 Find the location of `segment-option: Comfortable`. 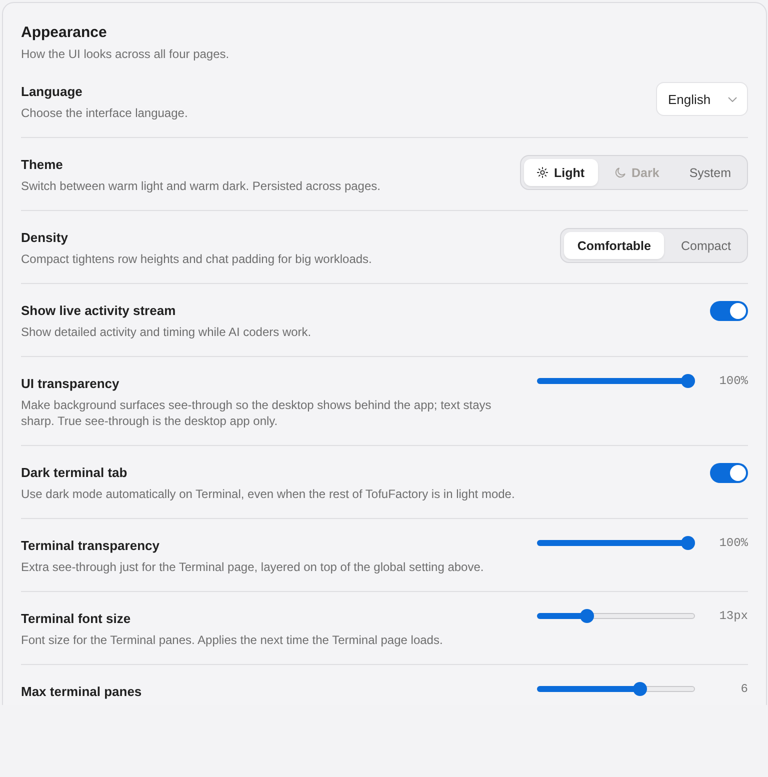

segment-option: Comfortable is located at coordinates (614, 245).